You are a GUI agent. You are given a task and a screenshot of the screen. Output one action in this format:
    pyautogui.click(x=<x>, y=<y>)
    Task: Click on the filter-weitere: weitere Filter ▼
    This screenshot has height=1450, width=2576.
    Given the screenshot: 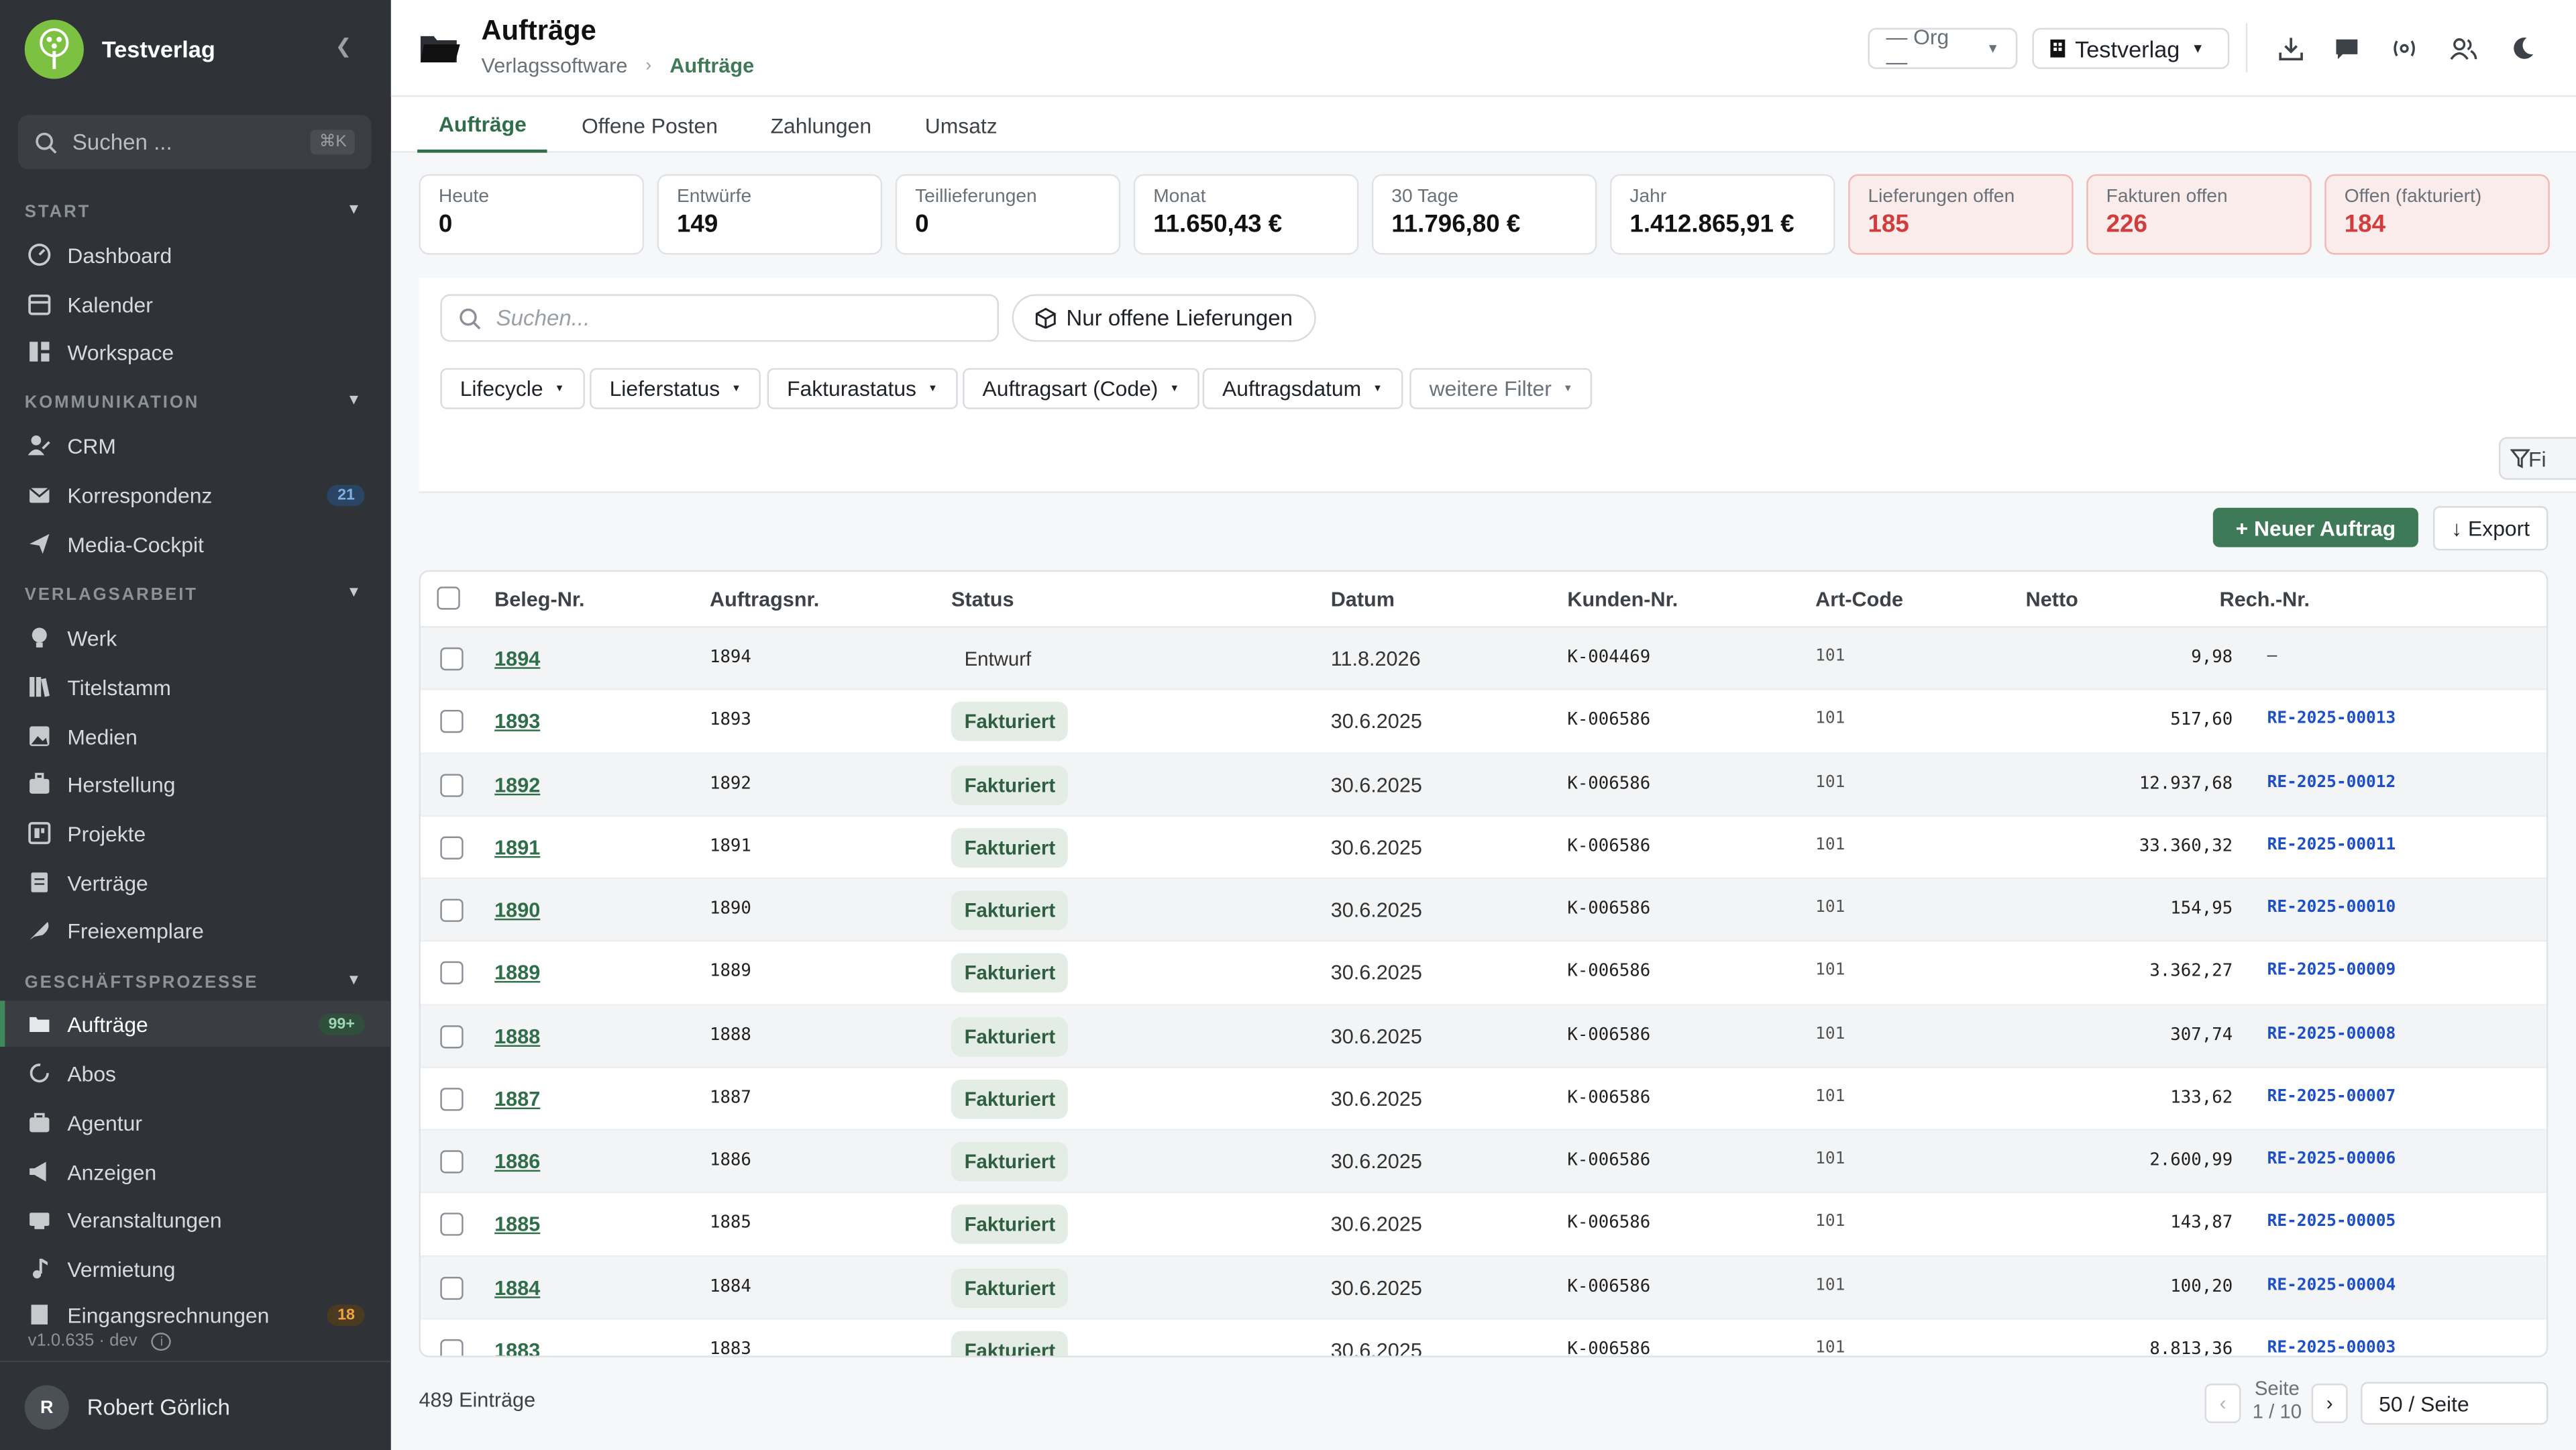 What is the action you would take?
    pyautogui.click(x=1501, y=388)
    